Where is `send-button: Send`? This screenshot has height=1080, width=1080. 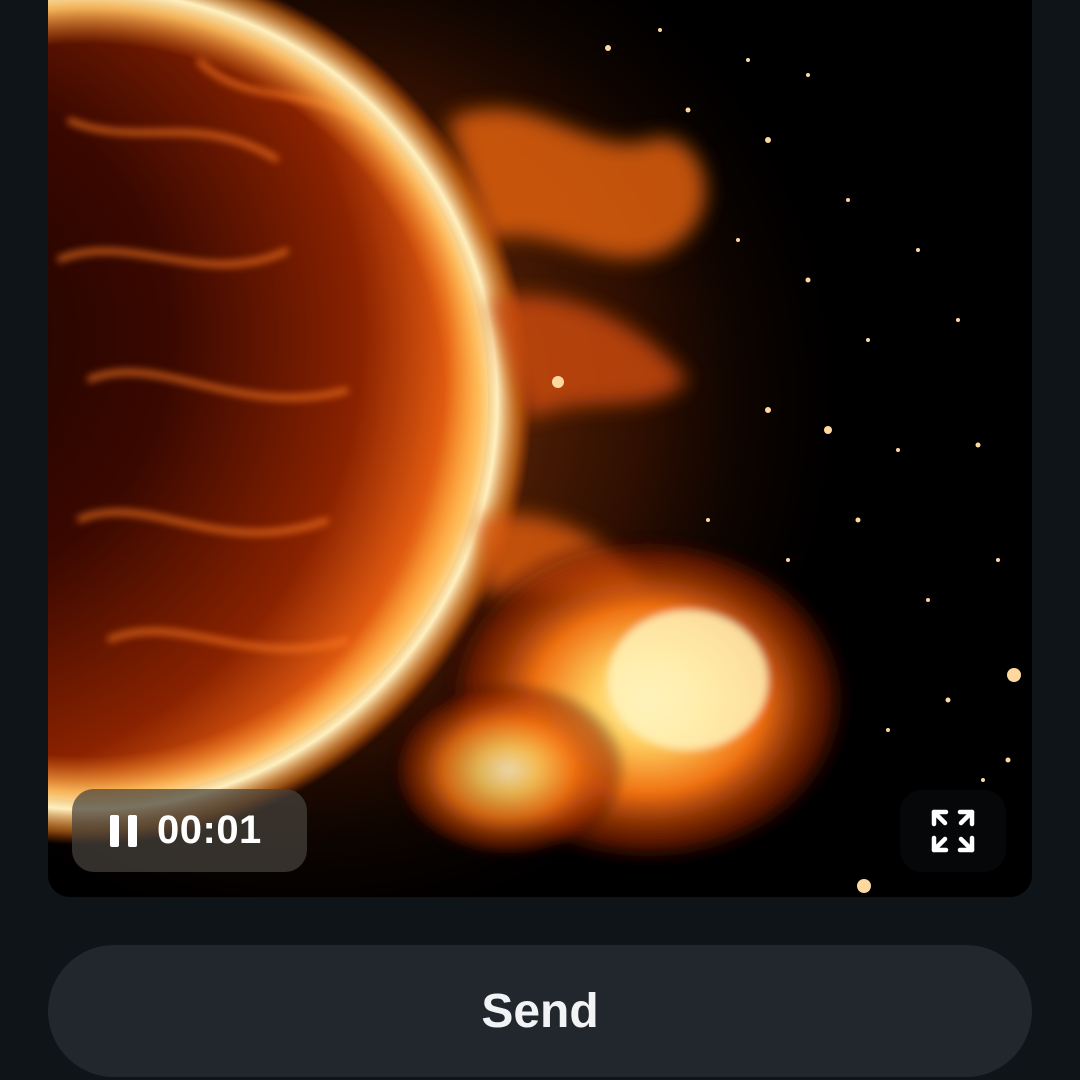
send-button: Send is located at coordinates (540, 1011).